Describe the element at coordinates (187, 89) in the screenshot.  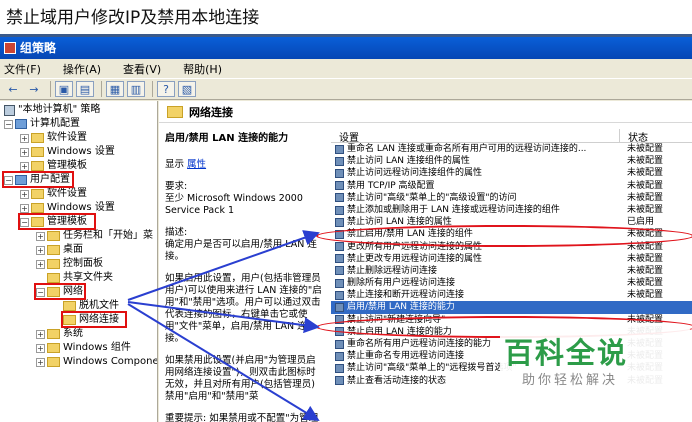
I see `view-icon: ▧` at that location.